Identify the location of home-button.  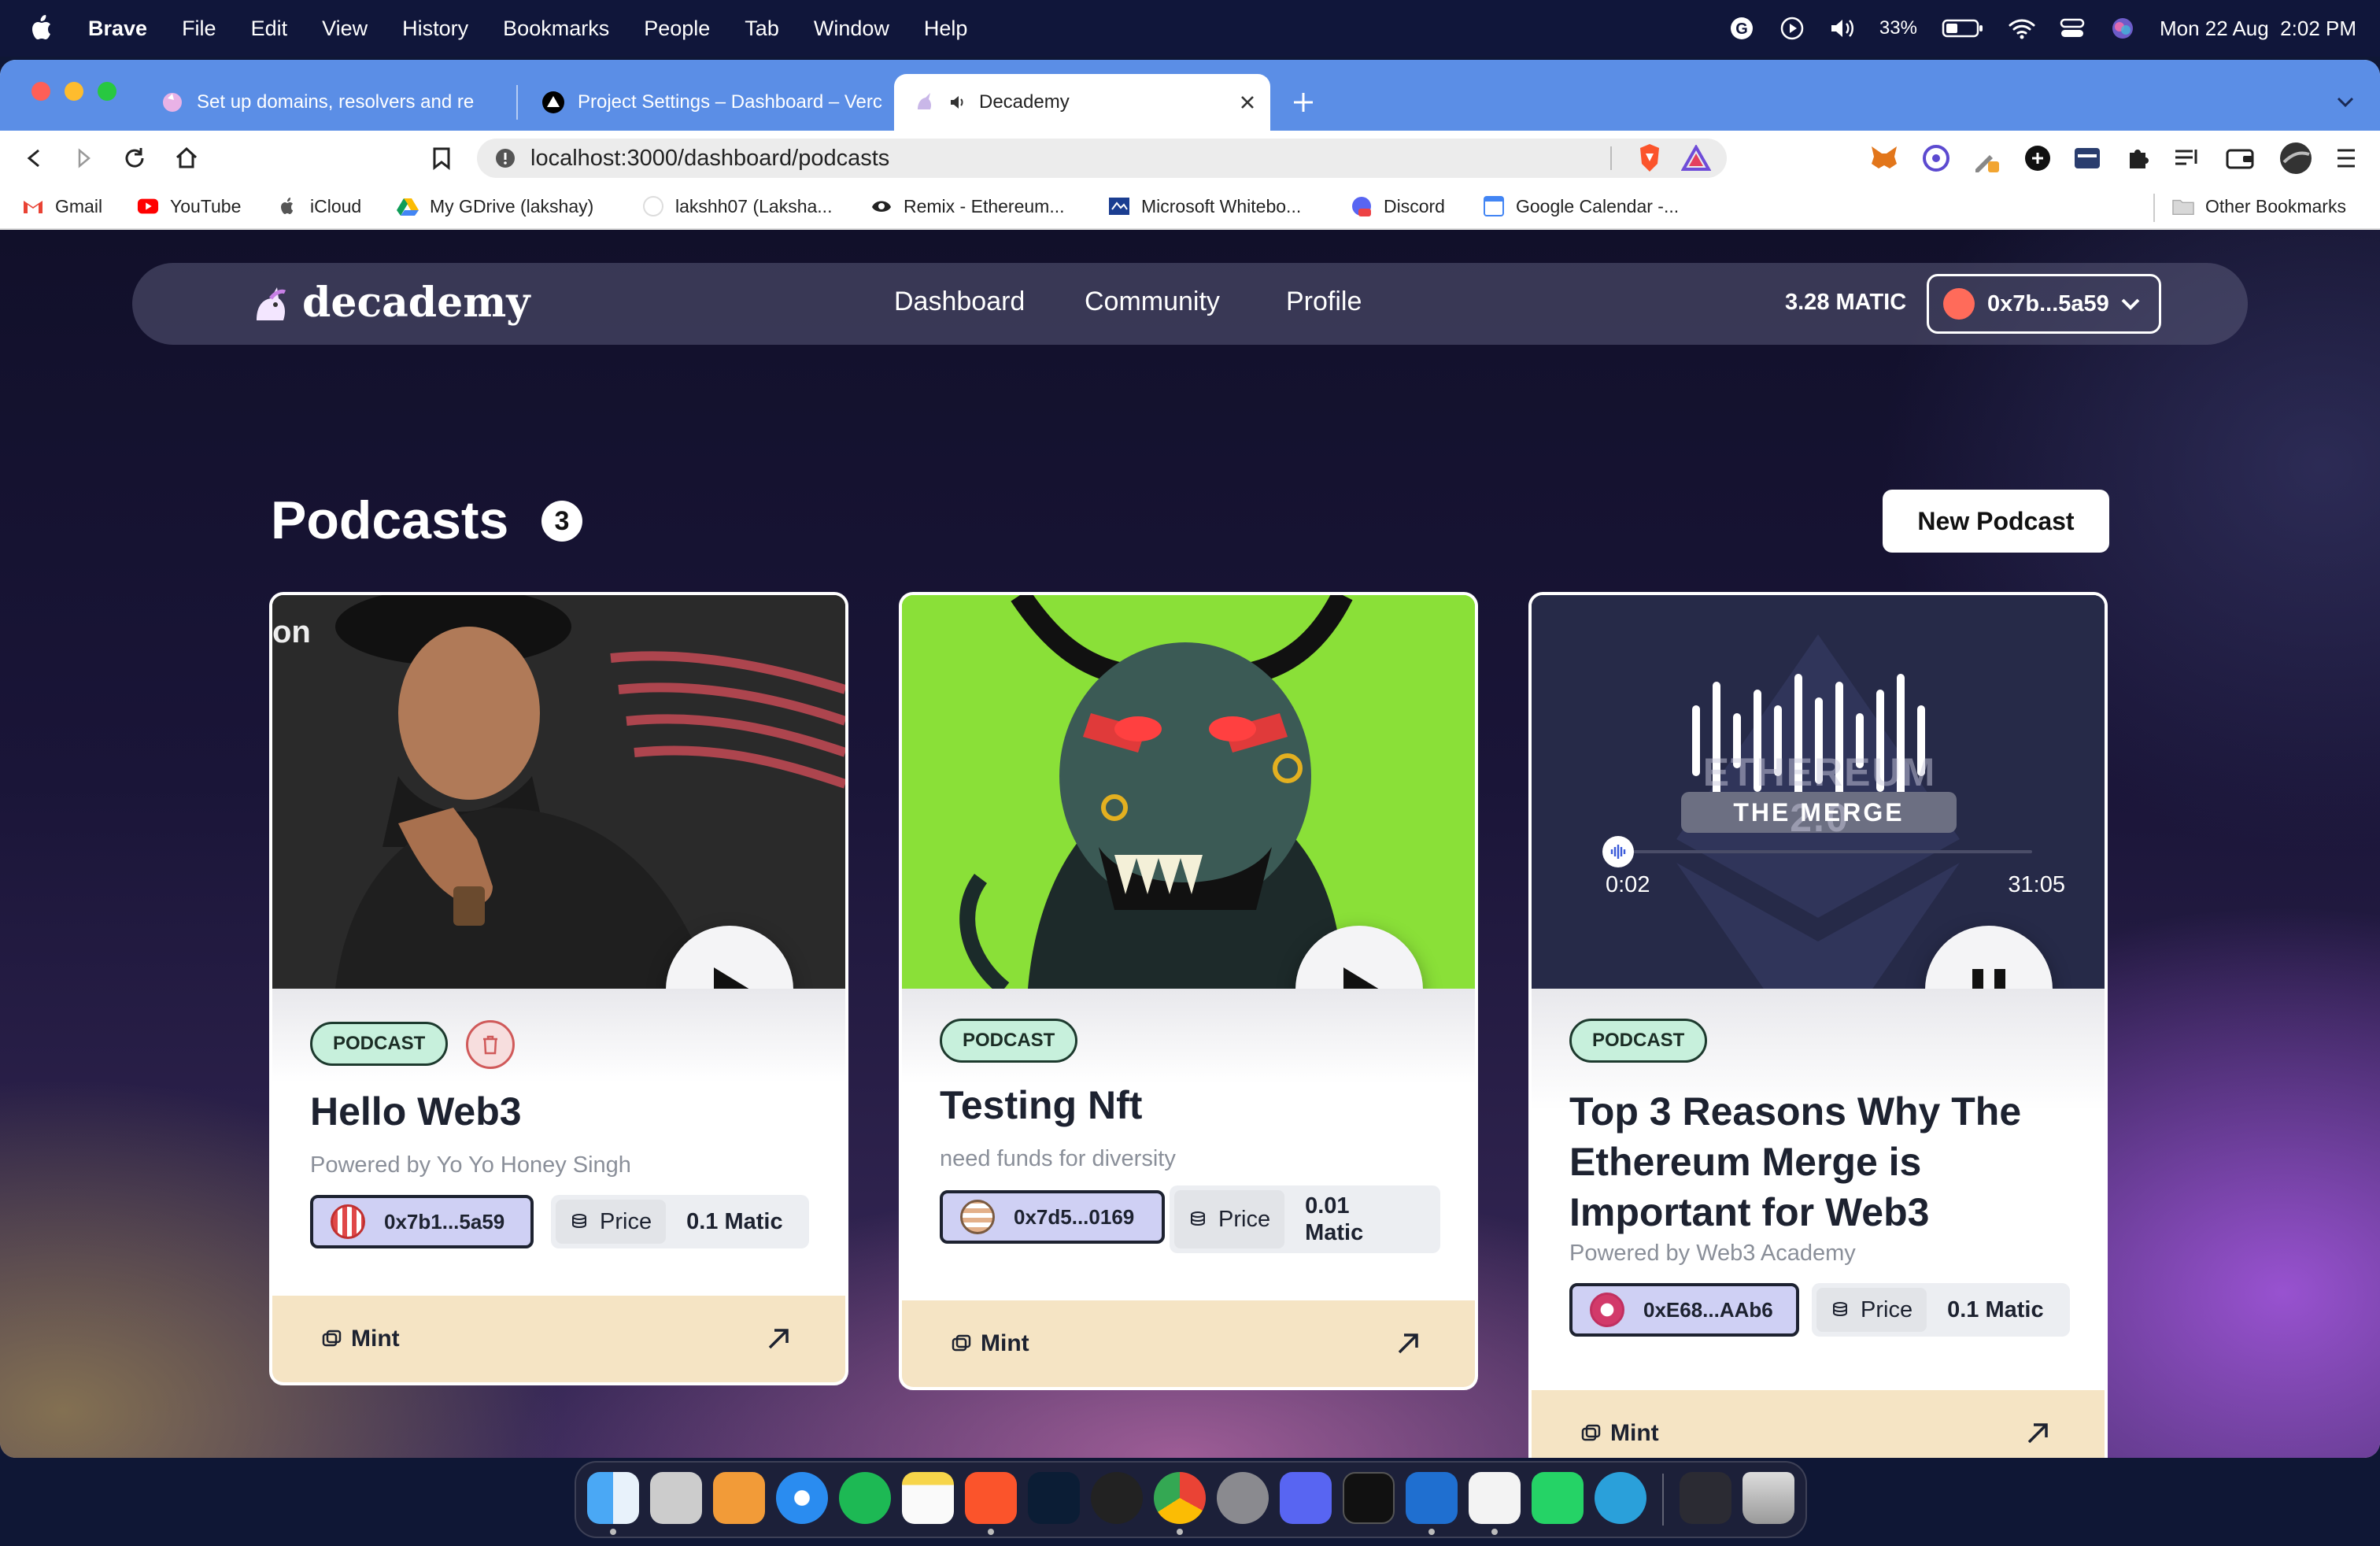
(186, 158).